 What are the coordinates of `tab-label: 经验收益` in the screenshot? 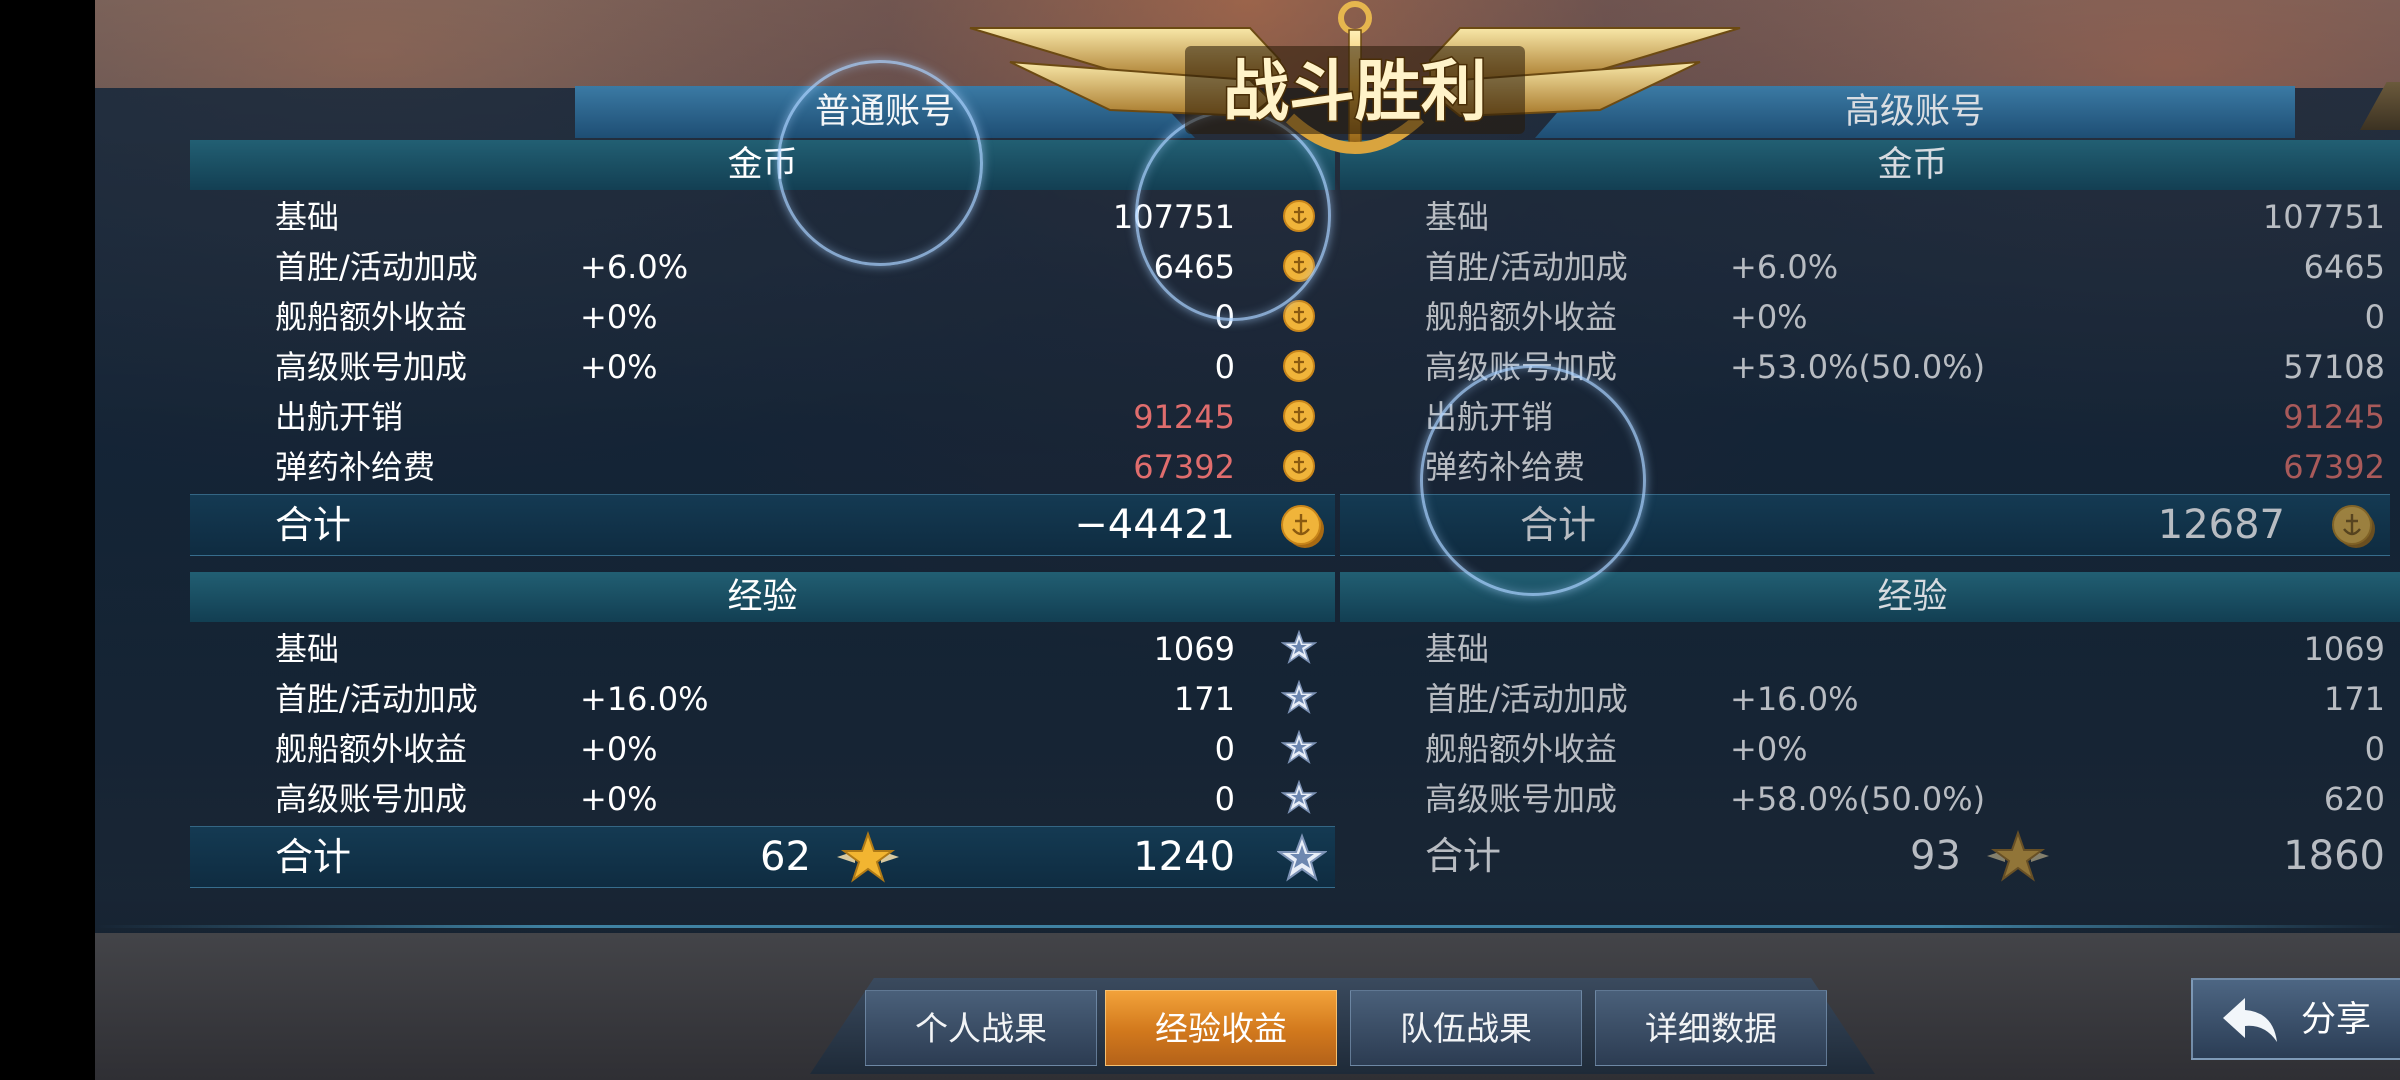 It's located at (1221, 1028).